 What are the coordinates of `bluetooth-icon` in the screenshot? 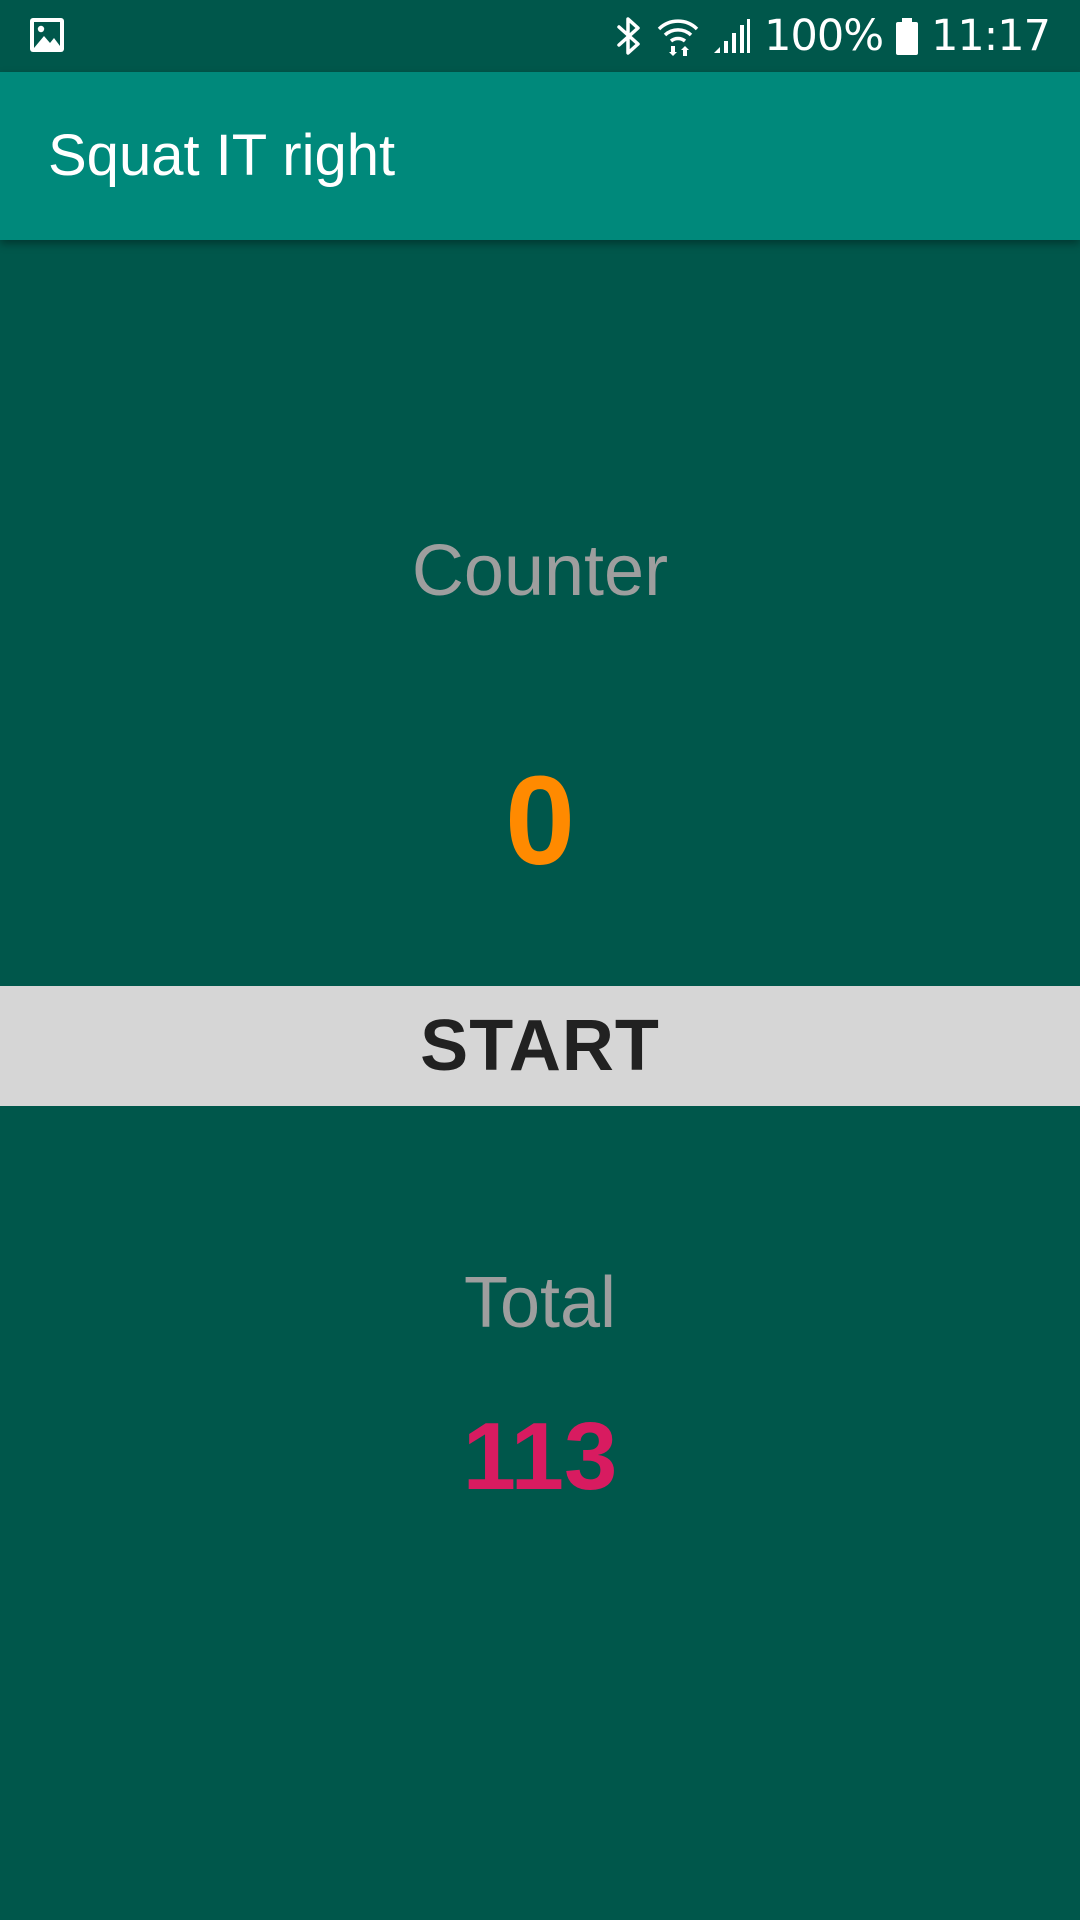 It's located at (628, 36).